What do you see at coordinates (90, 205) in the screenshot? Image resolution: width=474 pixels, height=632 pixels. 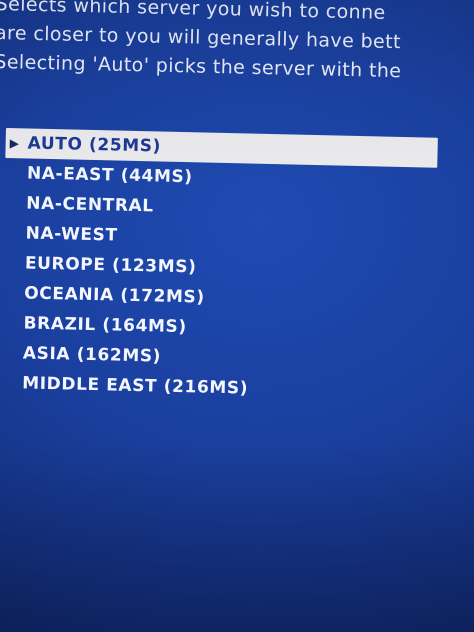 I see `server-option-label: NA-CENTRAL` at bounding box center [90, 205].